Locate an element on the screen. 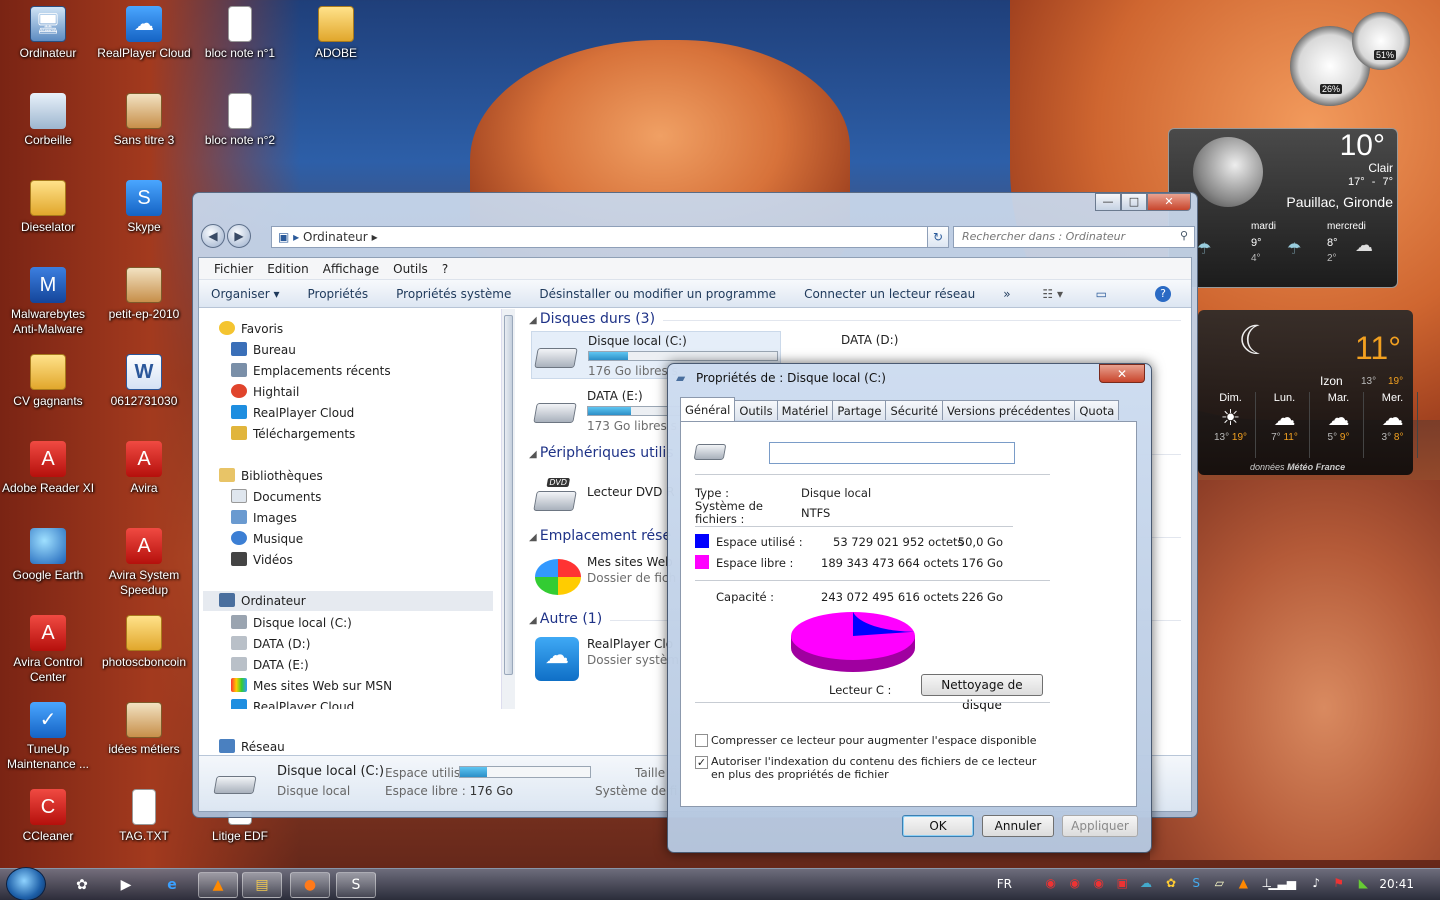  desktop-icon-id-es-m-tiers: idées métiers is located at coordinates (144, 729).